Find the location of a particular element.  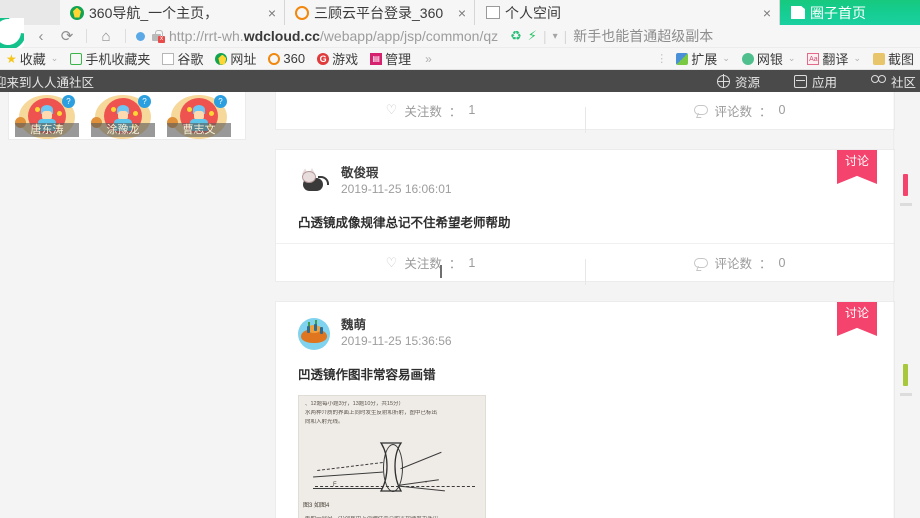

attachment-text-line: 向和入射光线。 is located at coordinates (324, 422).